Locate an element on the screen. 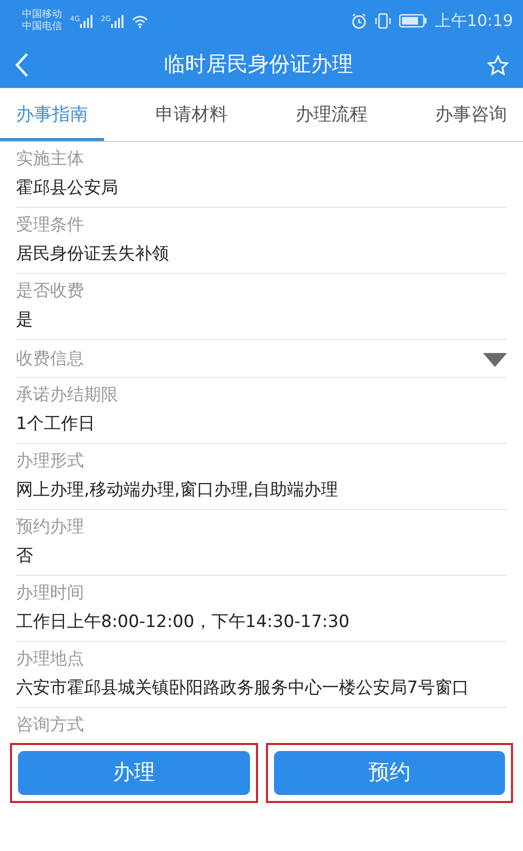  tab: 办事指南 is located at coordinates (52, 114).